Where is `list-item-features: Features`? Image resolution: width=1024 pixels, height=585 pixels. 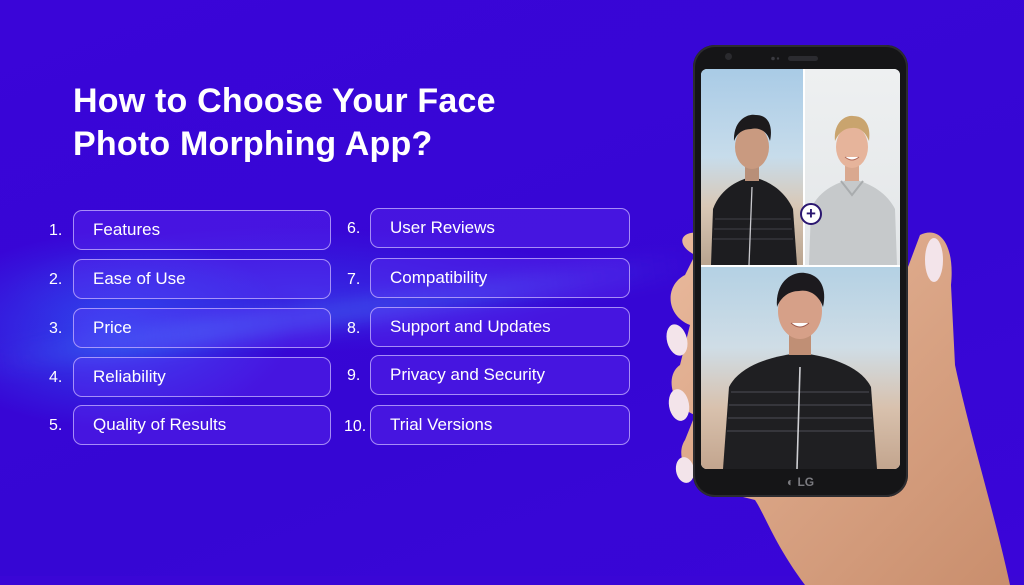 list-item-features: Features is located at coordinates (202, 230).